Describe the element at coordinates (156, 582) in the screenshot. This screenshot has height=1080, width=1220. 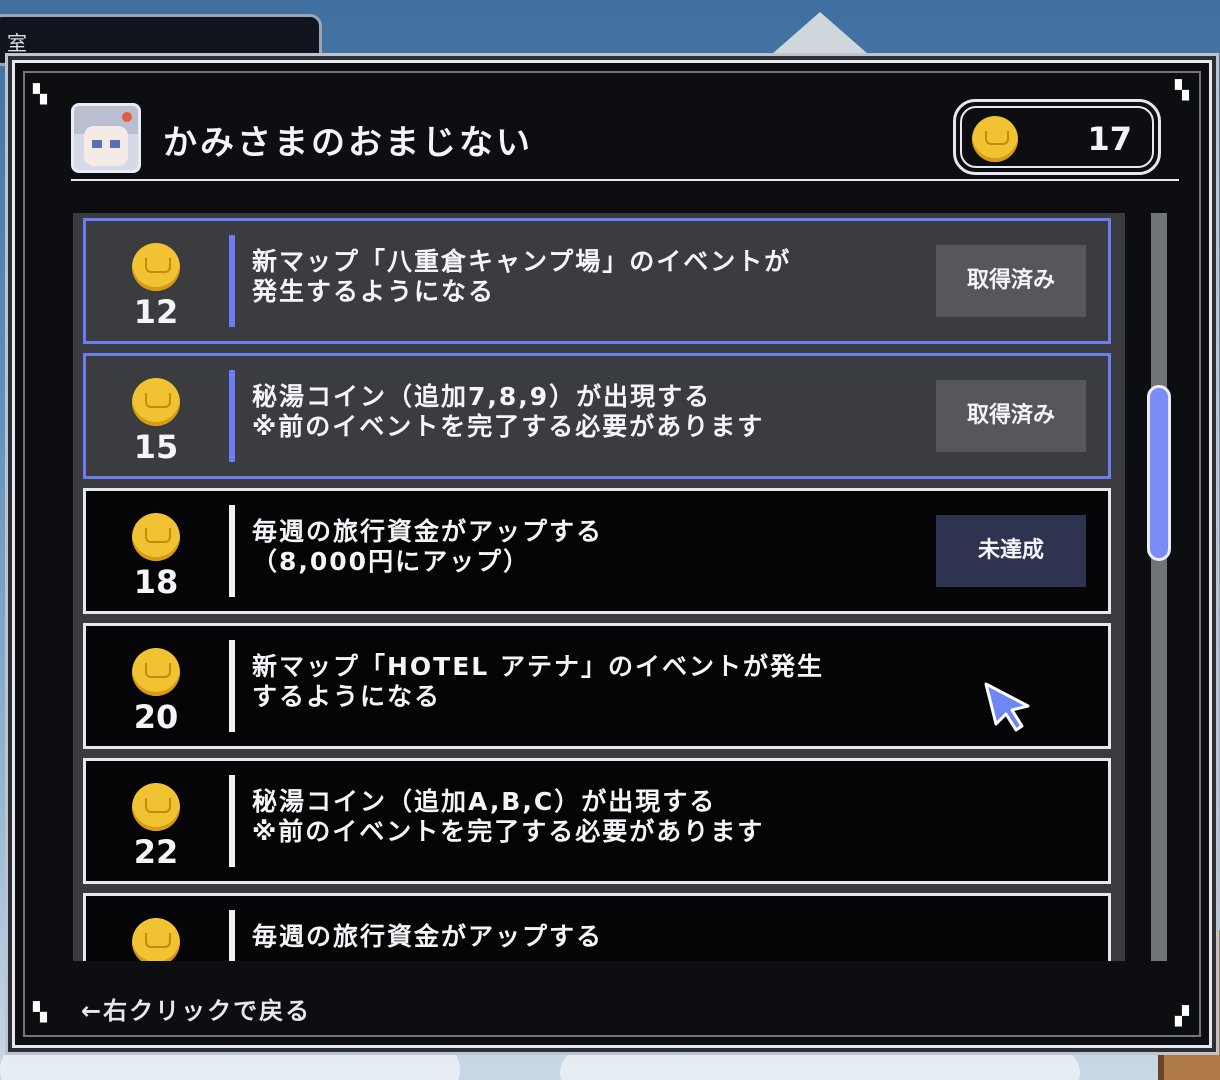
I see `reward-cost: 18` at that location.